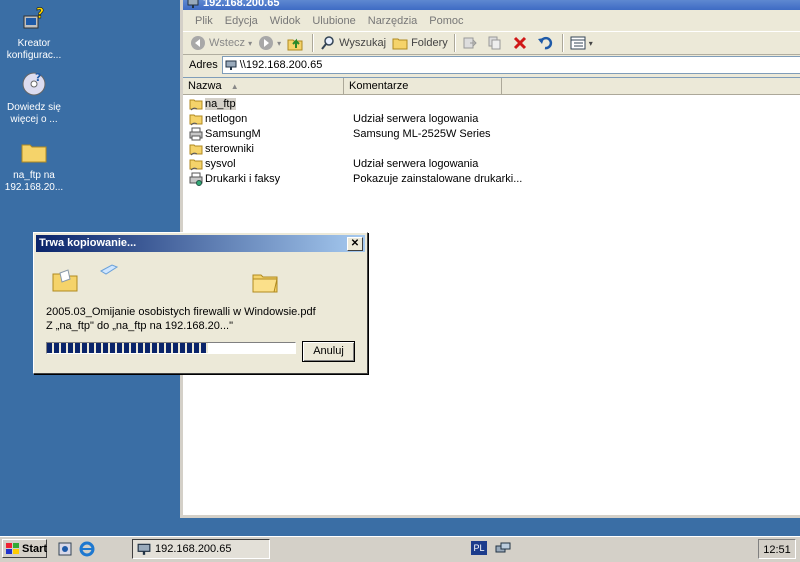 This screenshot has width=800, height=562. What do you see at coordinates (491, 103) in the screenshot?
I see `list-item: na_ftp` at bounding box center [491, 103].